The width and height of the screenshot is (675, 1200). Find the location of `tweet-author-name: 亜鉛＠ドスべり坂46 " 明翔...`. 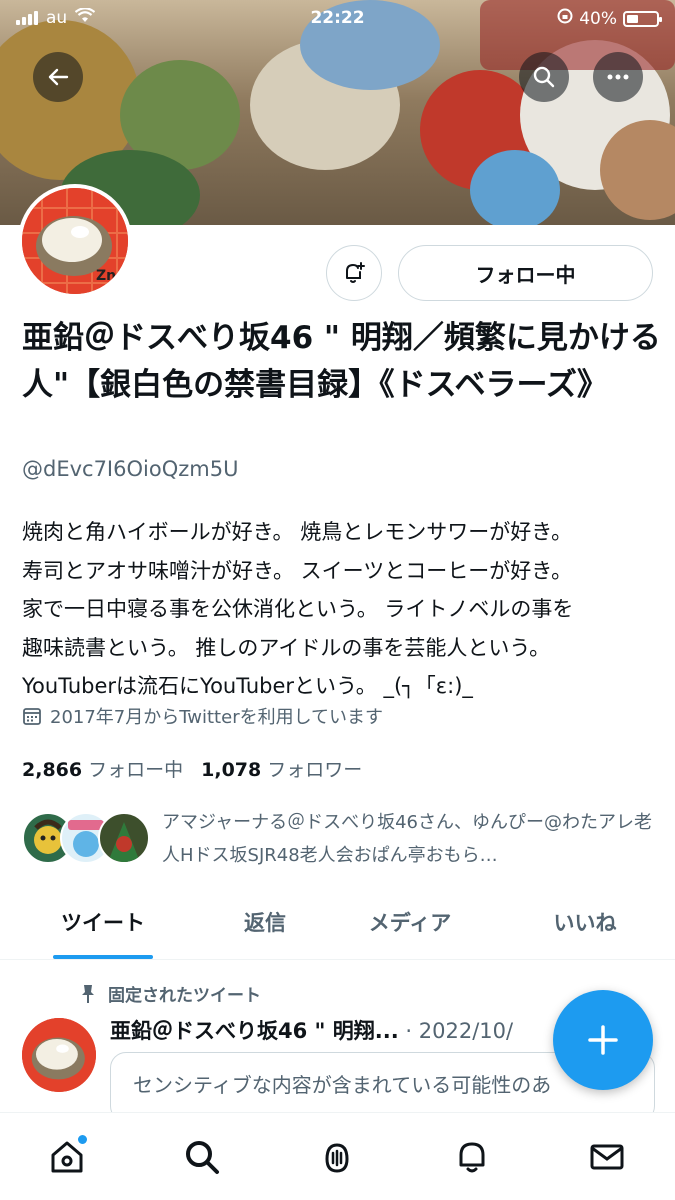

tweet-author-name: 亜鉛＠ドスべり坂46 " 明翔... is located at coordinates (254, 1031).